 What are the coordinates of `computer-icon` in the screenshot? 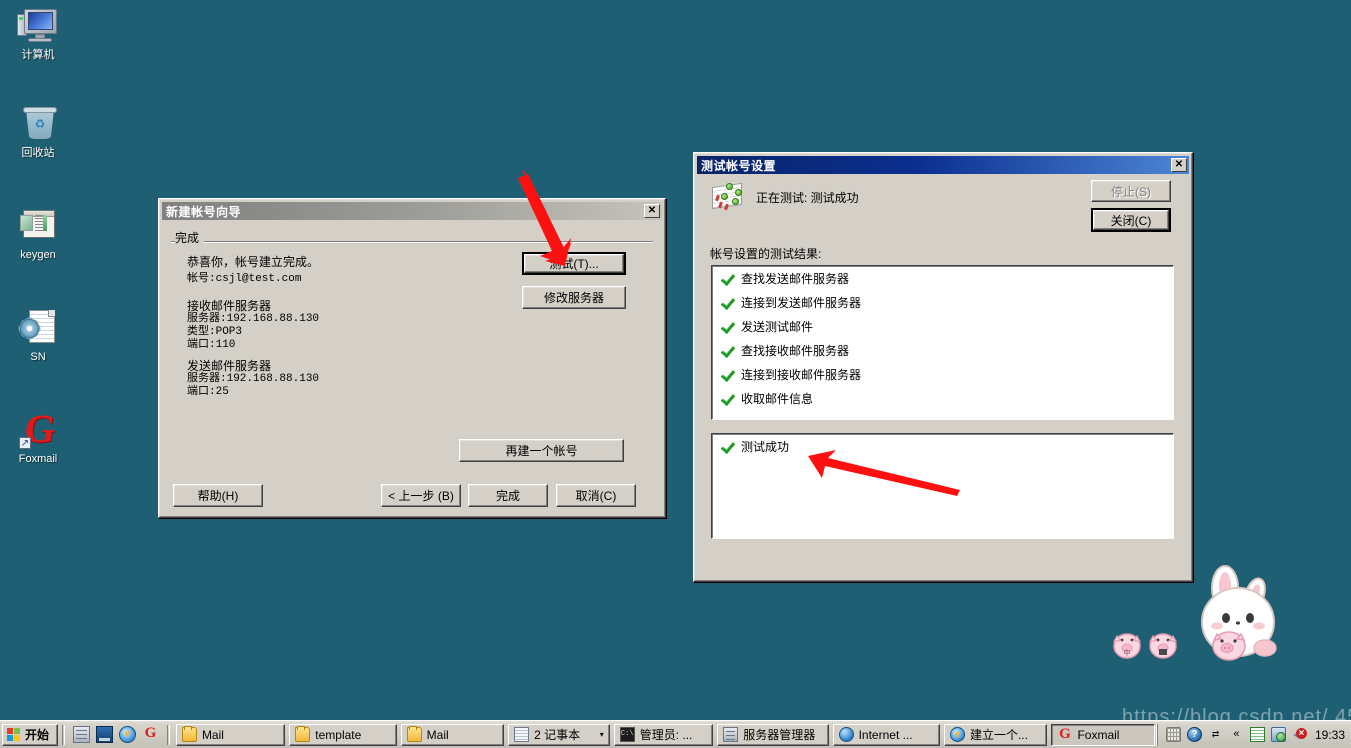 It's located at (38, 26).